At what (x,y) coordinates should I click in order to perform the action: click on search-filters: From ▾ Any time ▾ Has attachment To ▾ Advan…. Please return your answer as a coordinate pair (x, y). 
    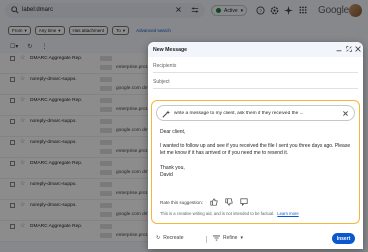
    Looking at the image, I should click on (91, 31).